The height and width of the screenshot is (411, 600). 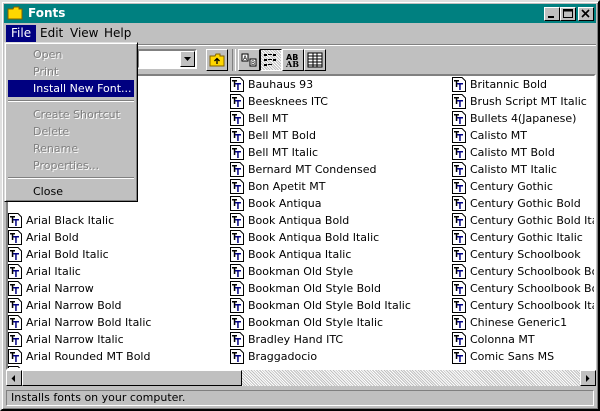 What do you see at coordinates (281, 84) in the screenshot?
I see `font-item-label: Bauhaus 93` at bounding box center [281, 84].